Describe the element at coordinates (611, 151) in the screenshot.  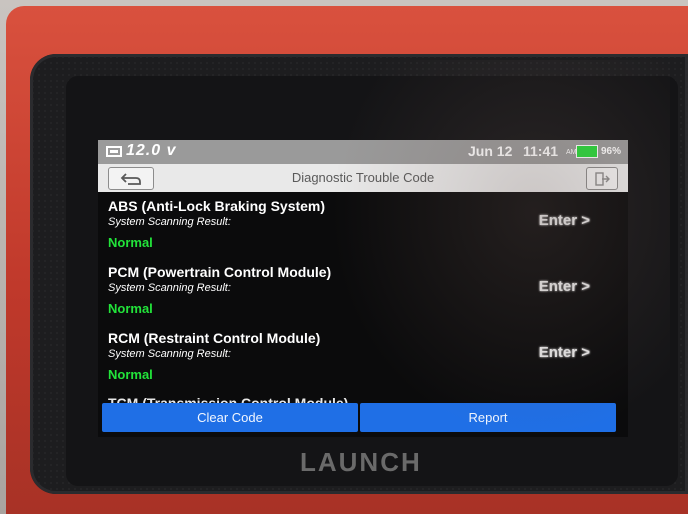
I see `battery-percent: 96%` at that location.